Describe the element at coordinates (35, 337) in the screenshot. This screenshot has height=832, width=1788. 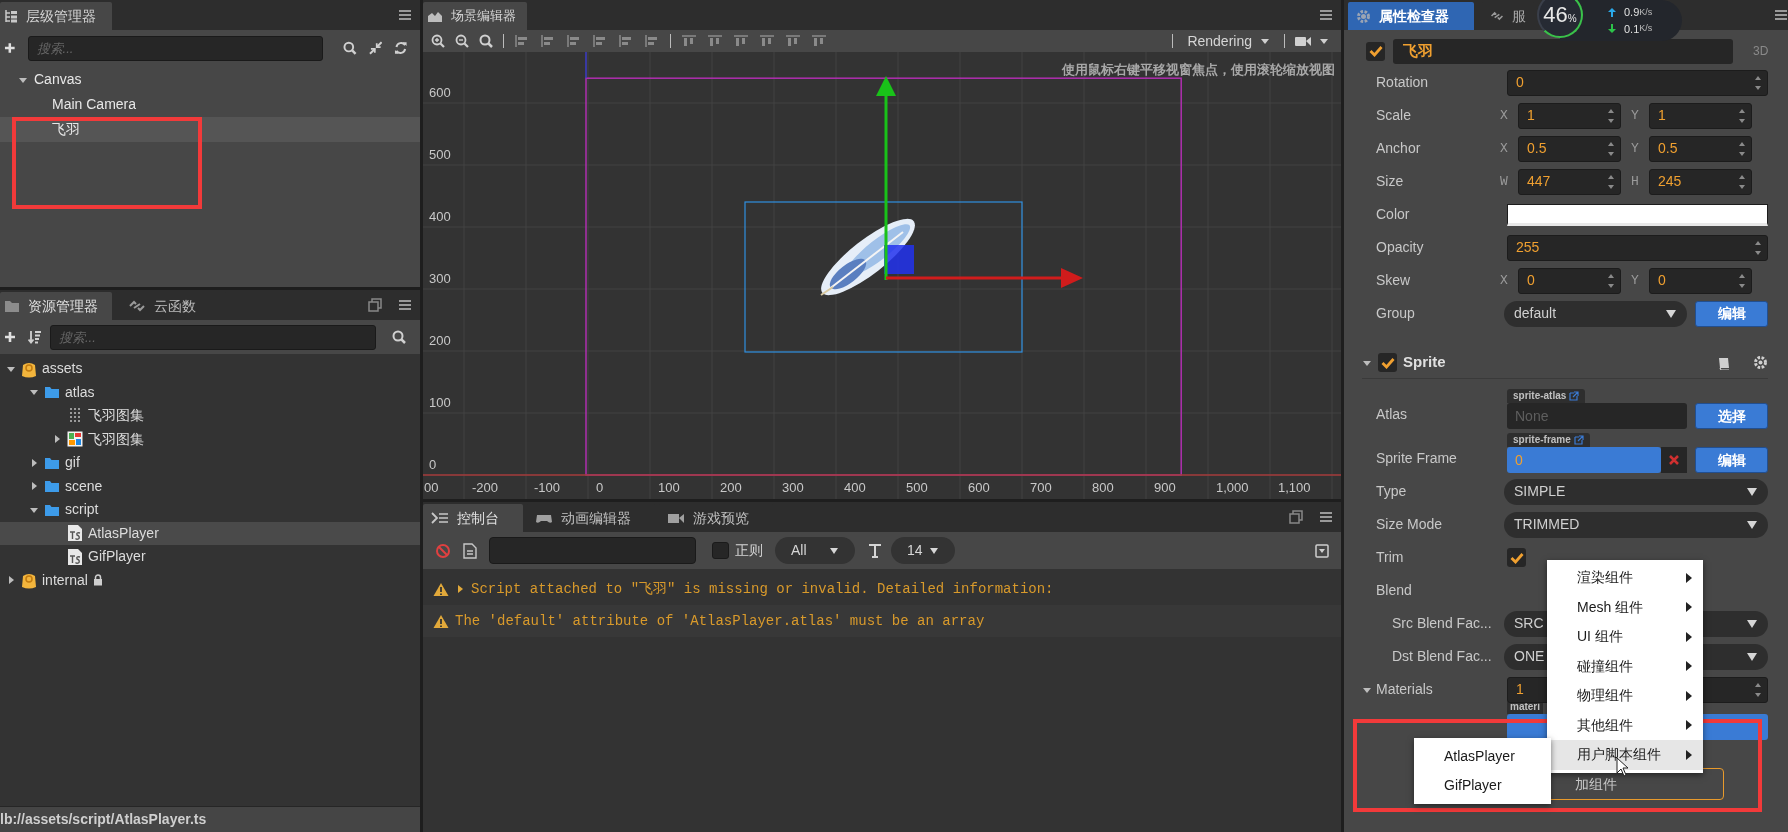
I see `sort-icon` at that location.